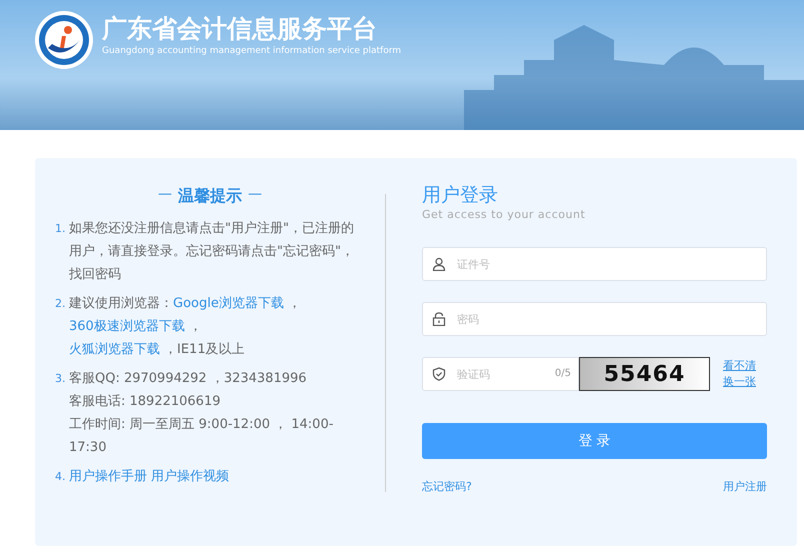 The height and width of the screenshot is (556, 804). What do you see at coordinates (210, 196) in the screenshot?
I see `tips-title: 温馨提示` at bounding box center [210, 196].